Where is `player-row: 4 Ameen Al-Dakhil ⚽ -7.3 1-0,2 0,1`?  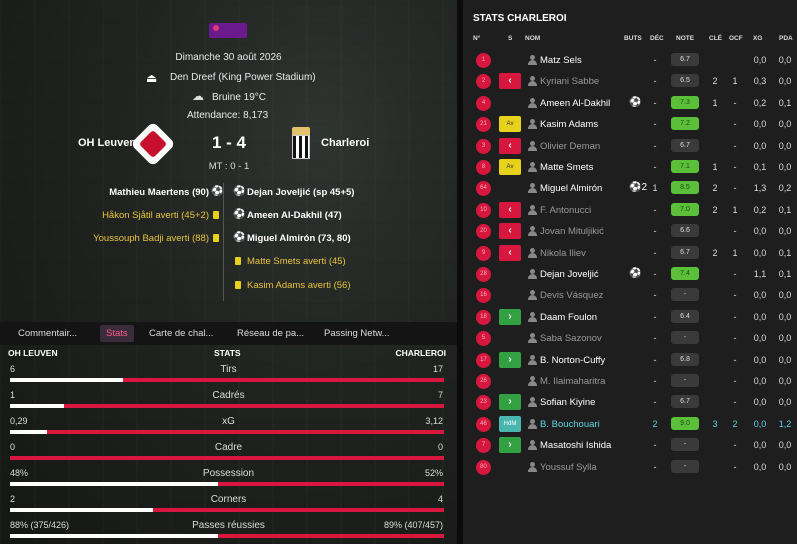
player-row: 4 Ameen Al-Dakhil ⚽ -7.3 1-0,2 0,1 is located at coordinates (633, 103).